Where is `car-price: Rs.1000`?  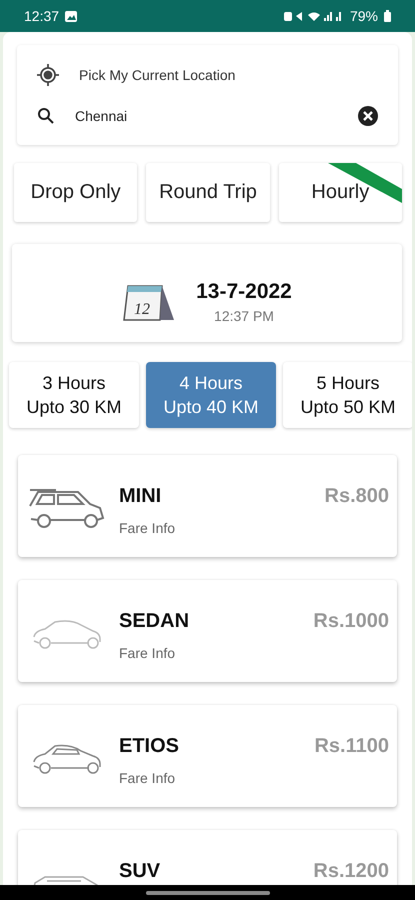 car-price: Rs.1000 is located at coordinates (351, 621).